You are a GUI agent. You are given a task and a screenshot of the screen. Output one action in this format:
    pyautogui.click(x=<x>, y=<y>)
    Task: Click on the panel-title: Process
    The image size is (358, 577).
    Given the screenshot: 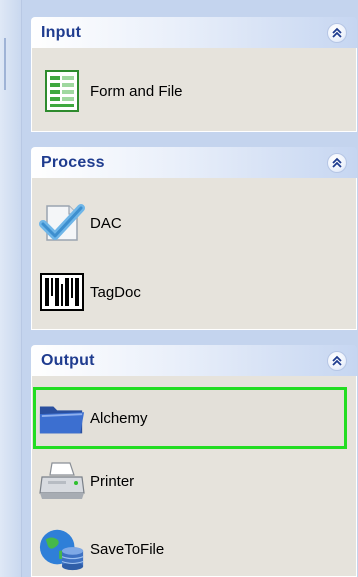 What is the action you would take?
    pyautogui.click(x=73, y=162)
    